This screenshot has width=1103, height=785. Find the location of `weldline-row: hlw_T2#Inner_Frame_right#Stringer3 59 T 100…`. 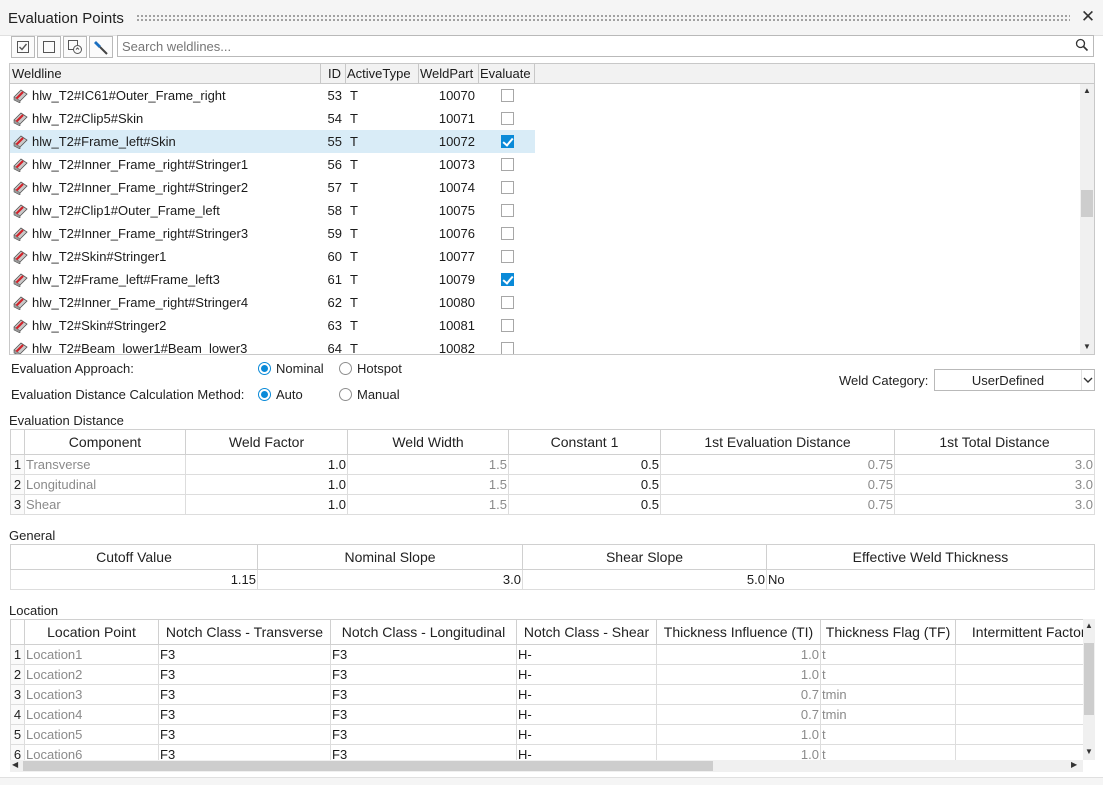

weldline-row: hlw_T2#Inner_Frame_right#Stringer3 59 T 100… is located at coordinates (545, 233).